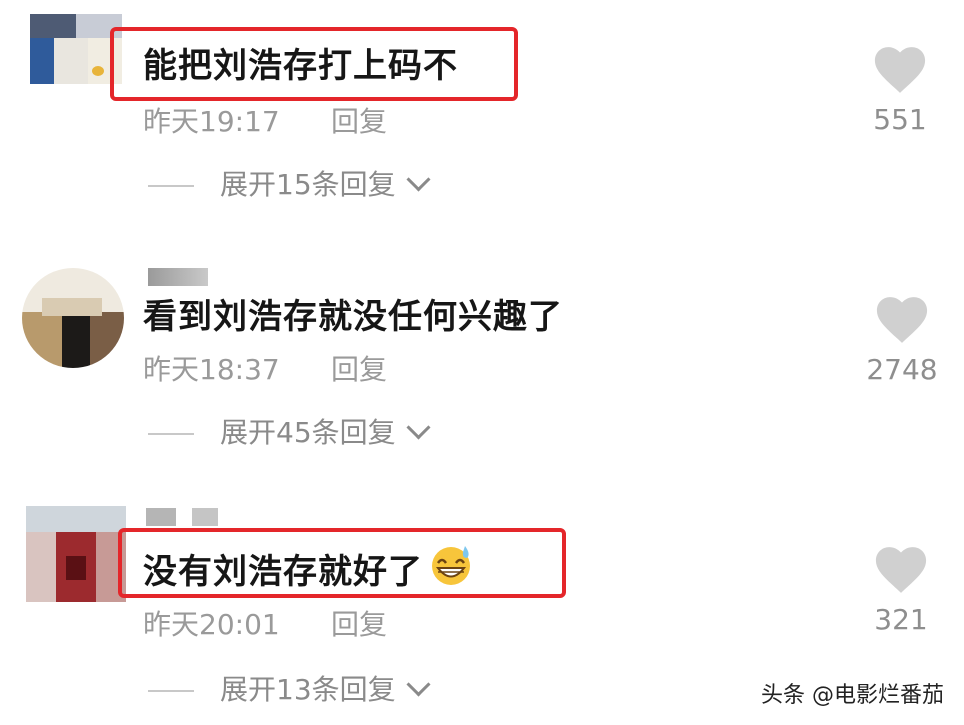  What do you see at coordinates (211, 121) in the screenshot?
I see `comment-time: 昨天19:17` at bounding box center [211, 121].